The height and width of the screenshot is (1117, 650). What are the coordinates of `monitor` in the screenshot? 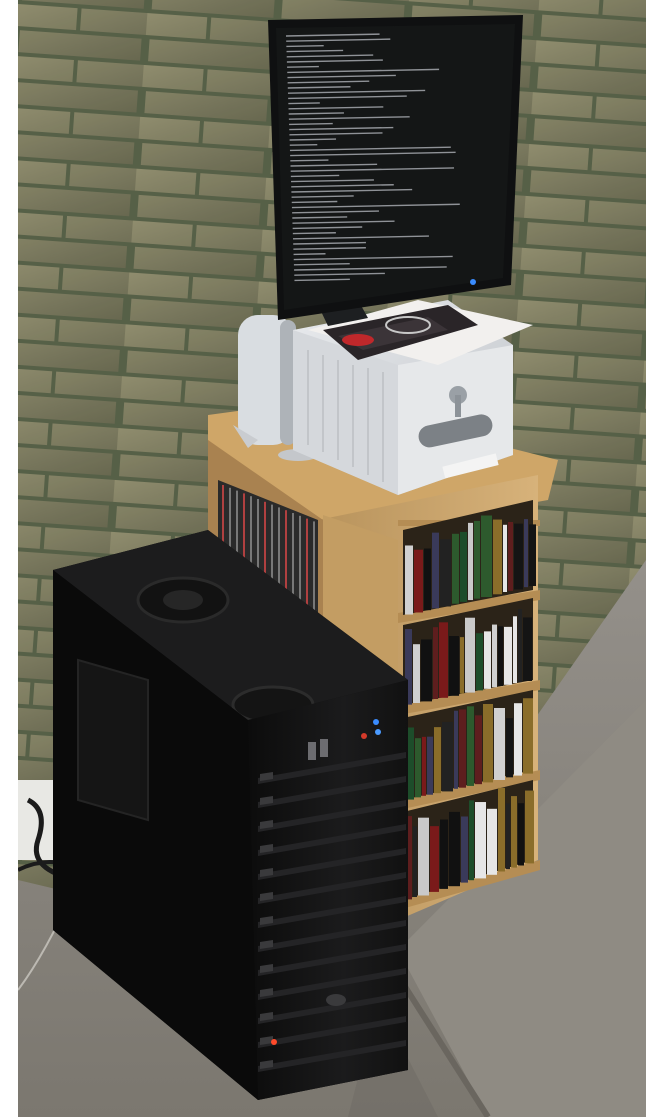 It's located at (395, 170).